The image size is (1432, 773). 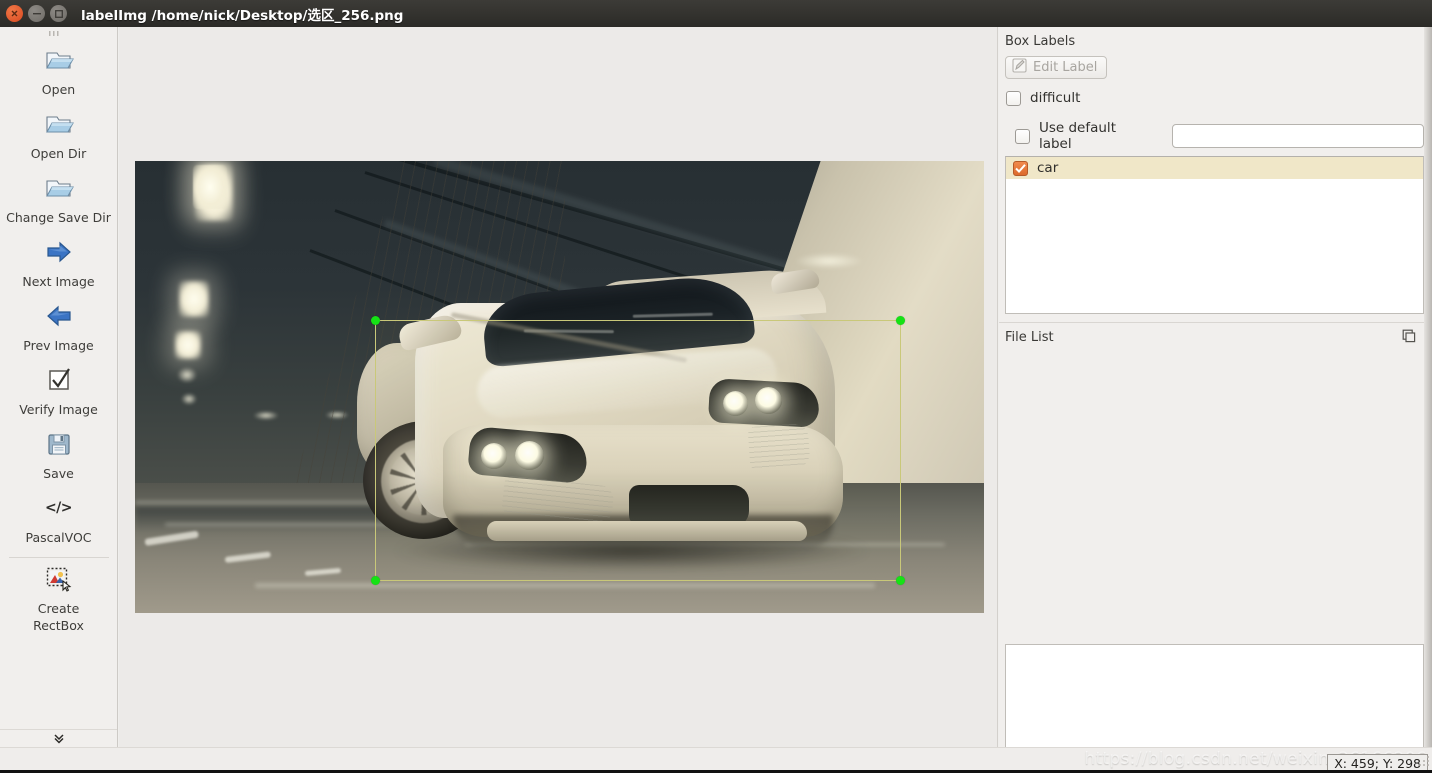 I want to click on window-controls, so click(x=33, y=13).